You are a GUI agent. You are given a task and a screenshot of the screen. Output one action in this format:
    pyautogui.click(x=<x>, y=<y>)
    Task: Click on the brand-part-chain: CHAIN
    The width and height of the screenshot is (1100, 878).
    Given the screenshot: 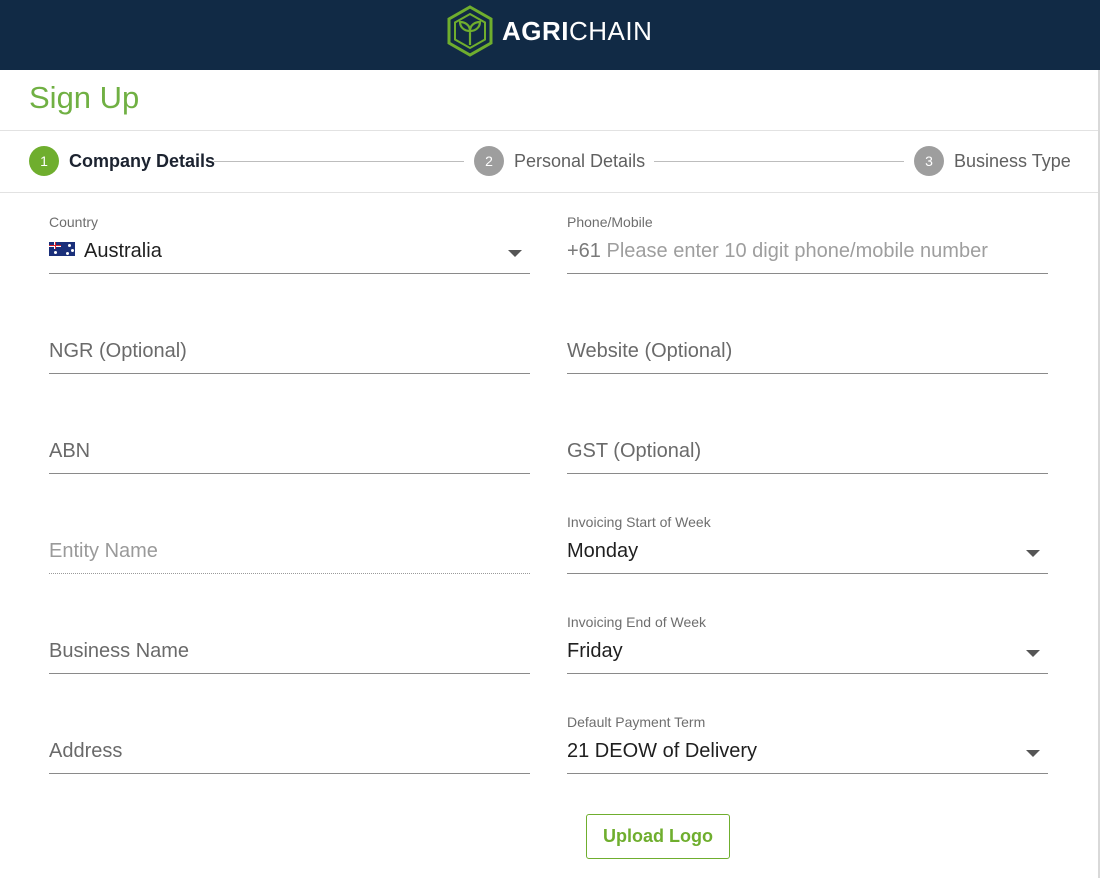 What is the action you would take?
    pyautogui.click(x=611, y=30)
    